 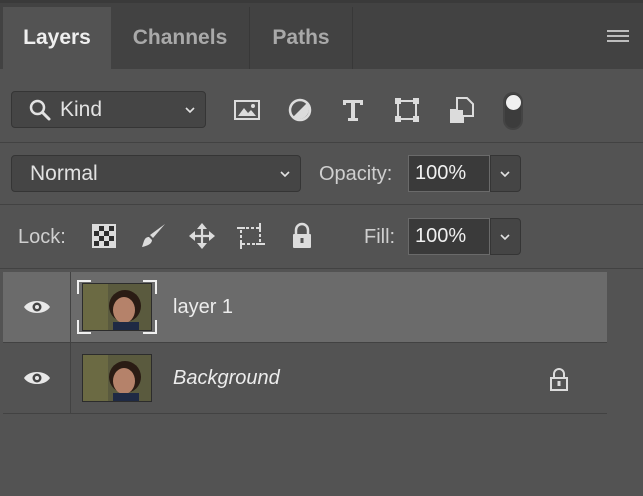 I want to click on adjustment-filter-icon, so click(x=300, y=110).